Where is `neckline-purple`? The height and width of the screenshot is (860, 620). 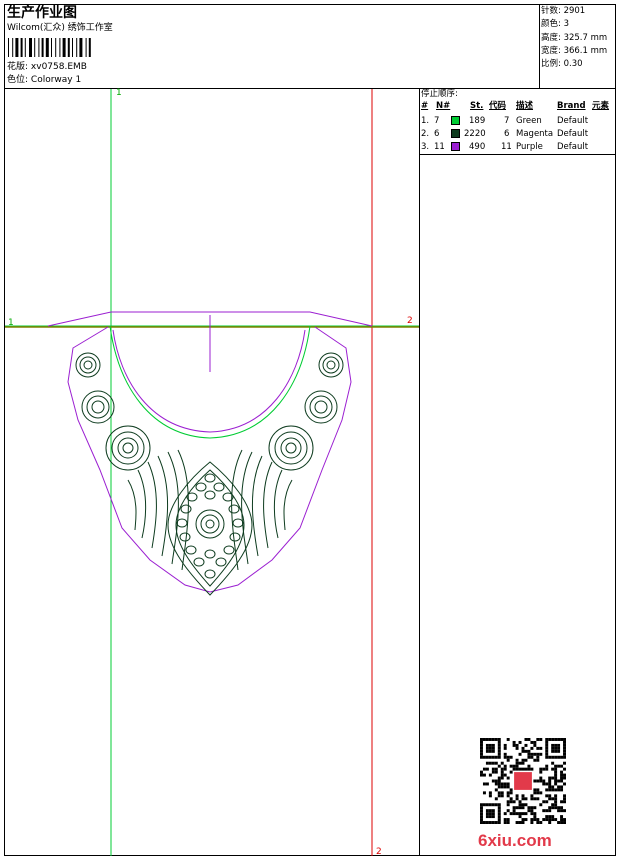 neckline-purple is located at coordinates (209, 381).